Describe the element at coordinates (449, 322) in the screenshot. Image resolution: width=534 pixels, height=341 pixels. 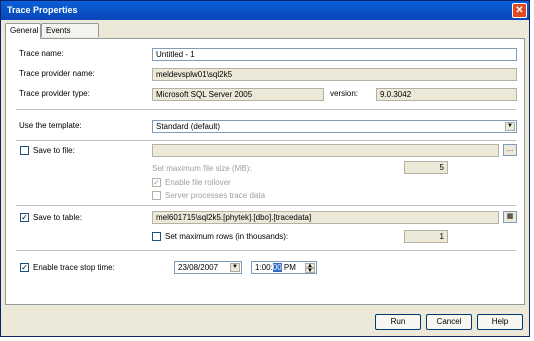
I see `cancel-button: Cancel` at that location.